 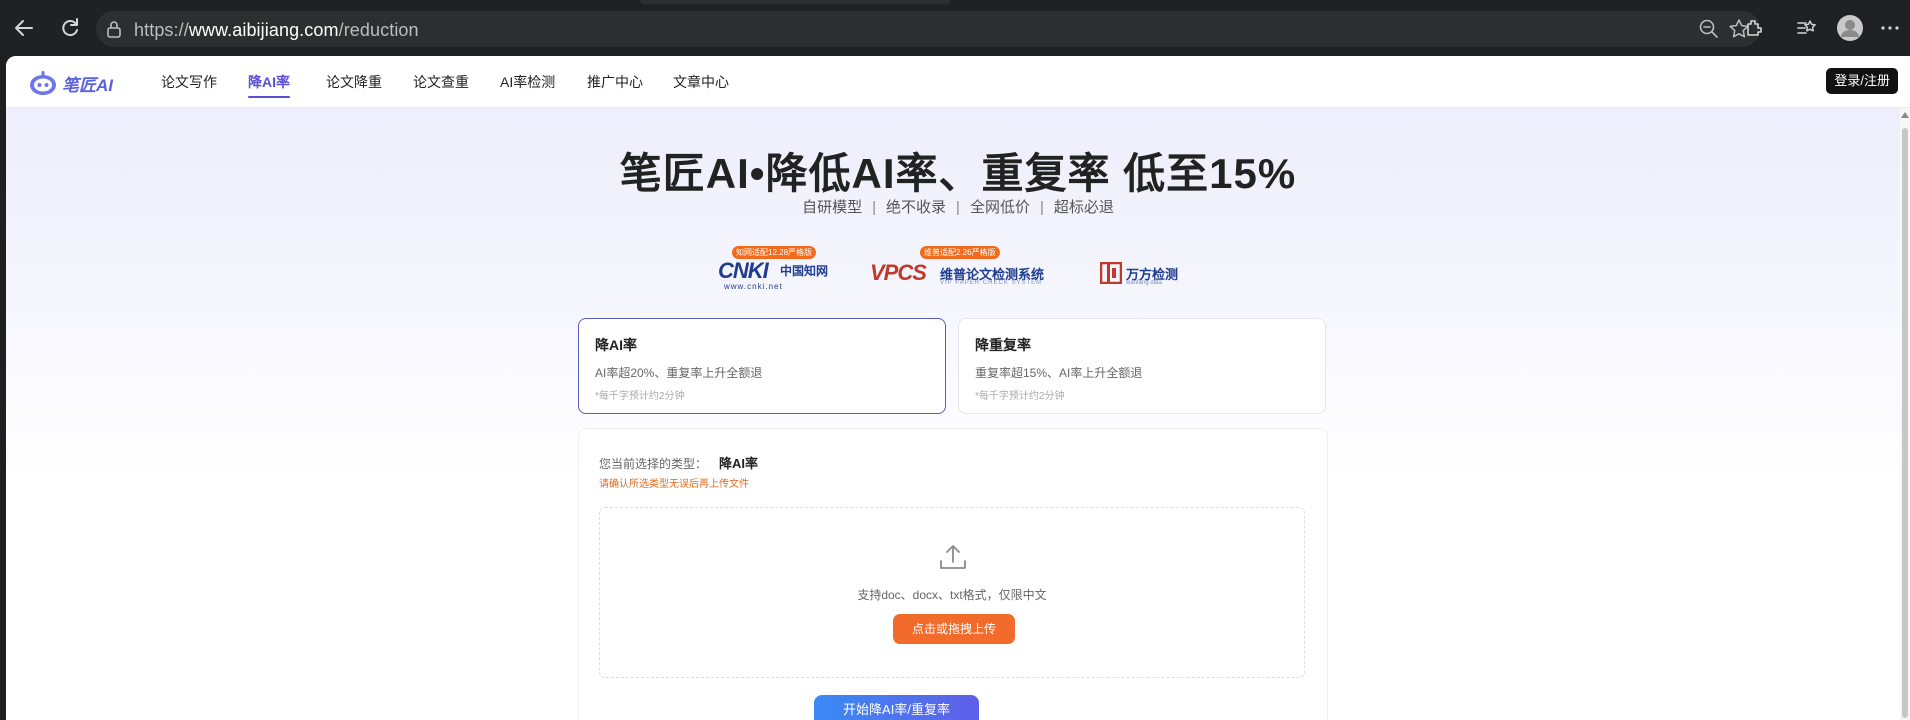 What do you see at coordinates (24, 28) in the screenshot?
I see `back-icon` at bounding box center [24, 28].